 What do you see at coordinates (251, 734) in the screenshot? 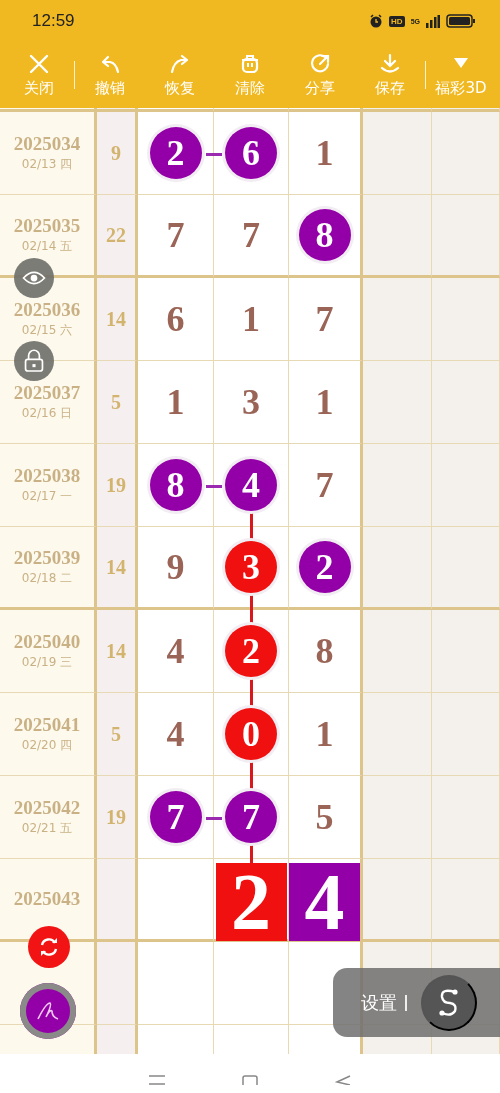
I see `number-ball: 0` at bounding box center [251, 734].